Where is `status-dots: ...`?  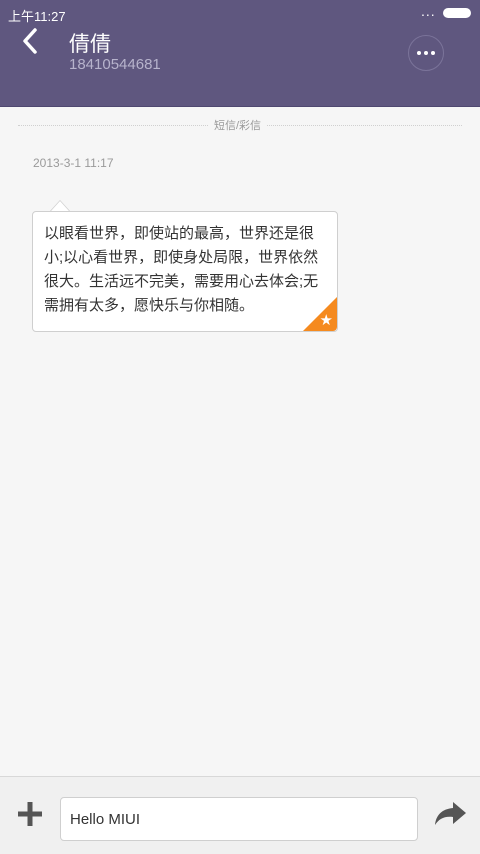 status-dots: ... is located at coordinates (428, 11).